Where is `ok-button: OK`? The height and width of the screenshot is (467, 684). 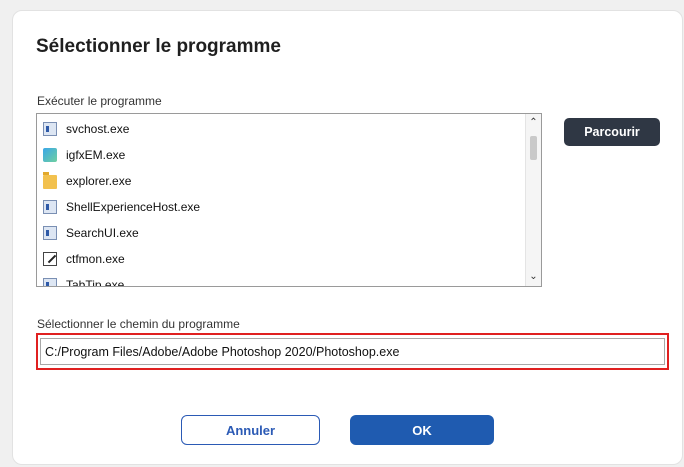 ok-button: OK is located at coordinates (422, 430).